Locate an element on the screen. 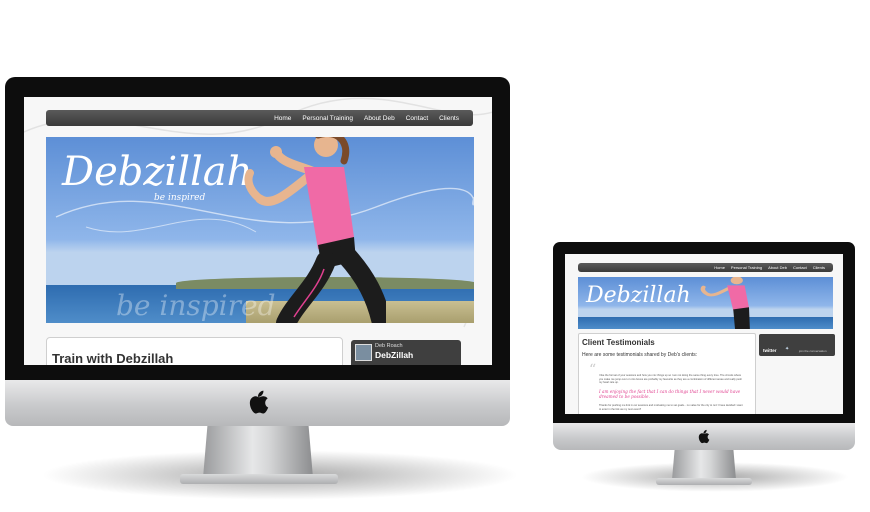  testimonials-title: Client Testimonials is located at coordinates (618, 342).